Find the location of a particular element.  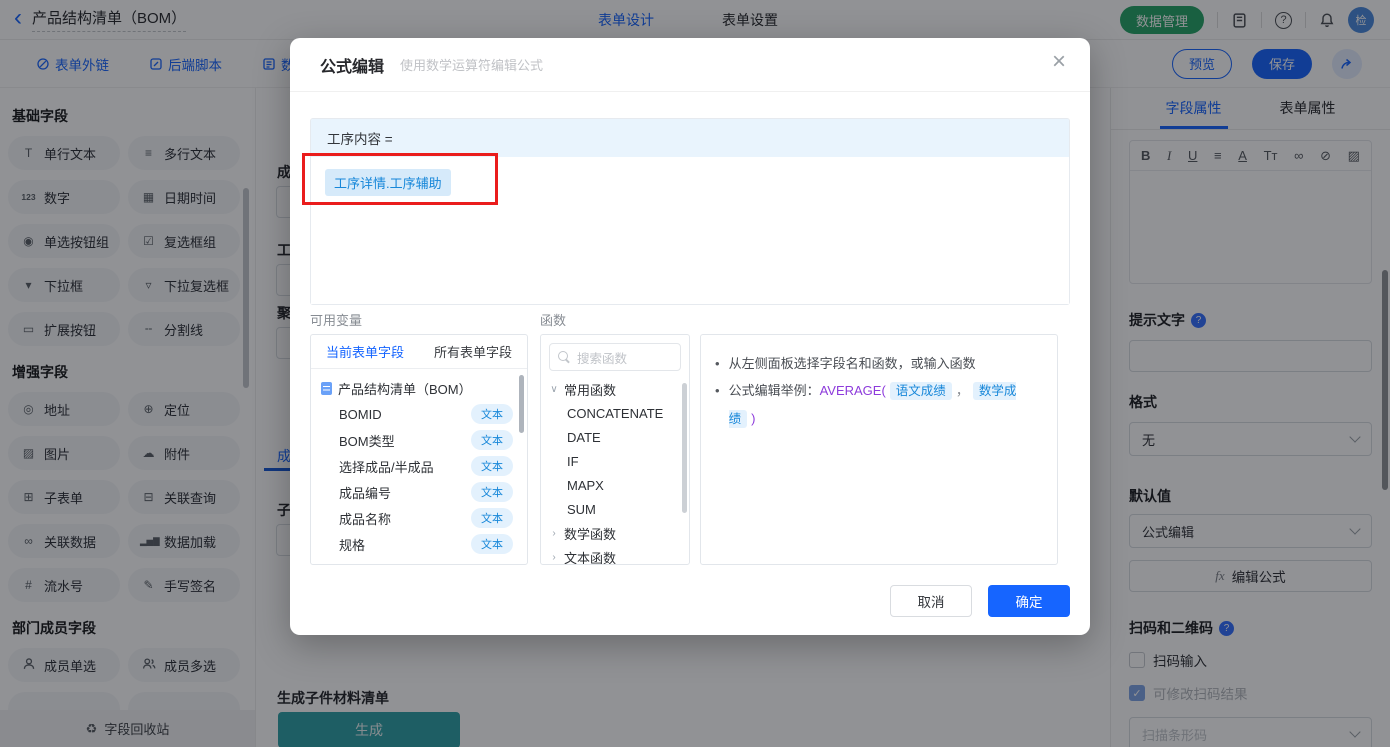

variables-tree-root: 产品结构清单（BOM） is located at coordinates (419, 388).